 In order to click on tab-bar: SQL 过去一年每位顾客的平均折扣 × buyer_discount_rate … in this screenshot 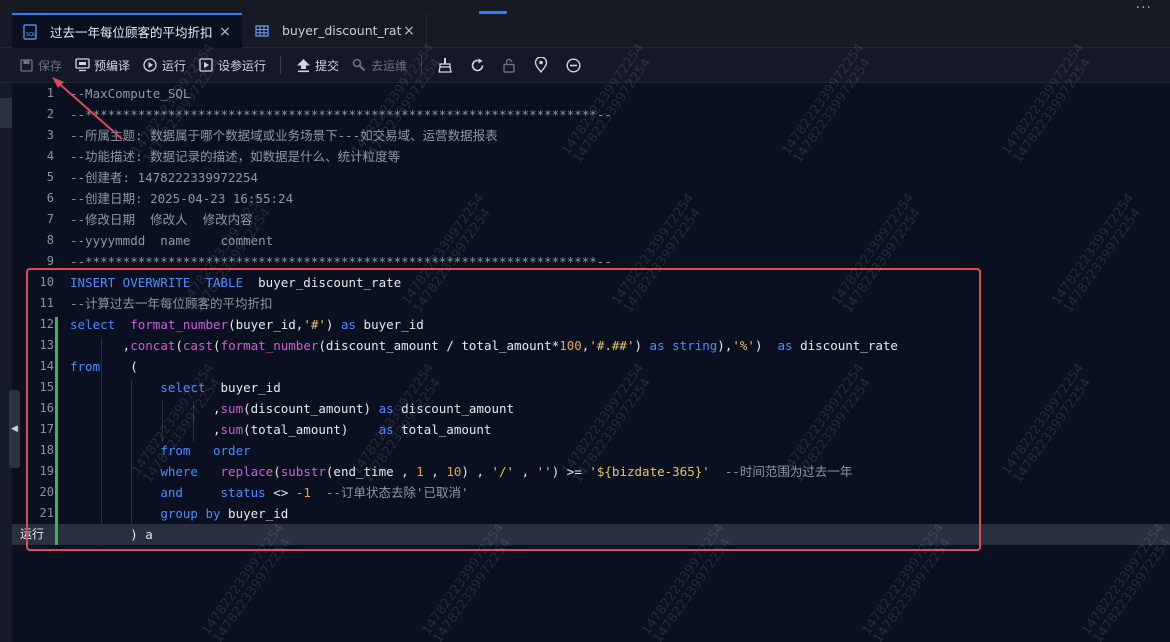, I will do `click(585, 24)`.